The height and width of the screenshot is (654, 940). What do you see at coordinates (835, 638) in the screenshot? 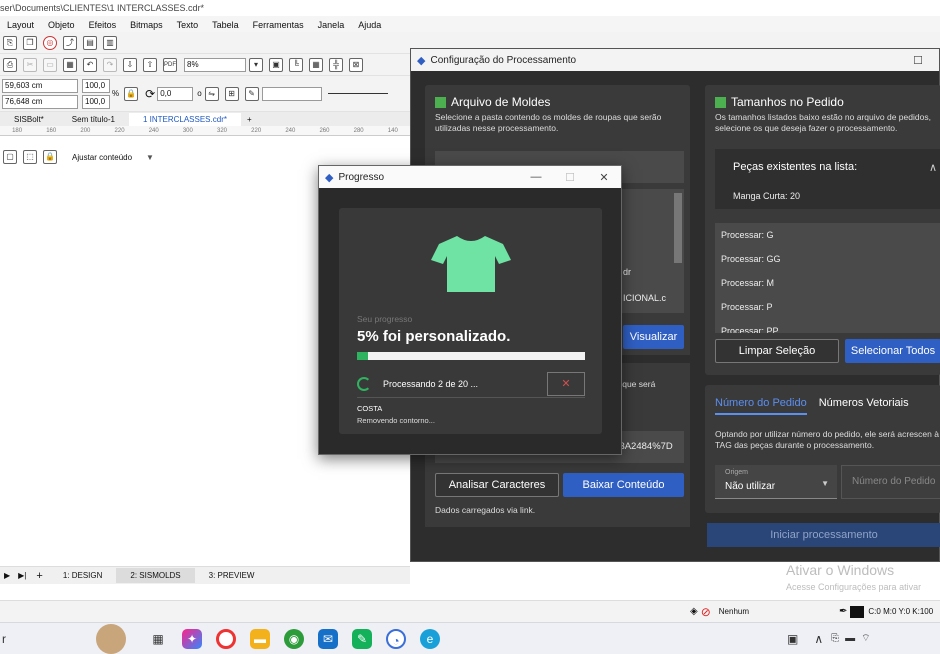
I see `network-icon: ⎘` at bounding box center [835, 638].